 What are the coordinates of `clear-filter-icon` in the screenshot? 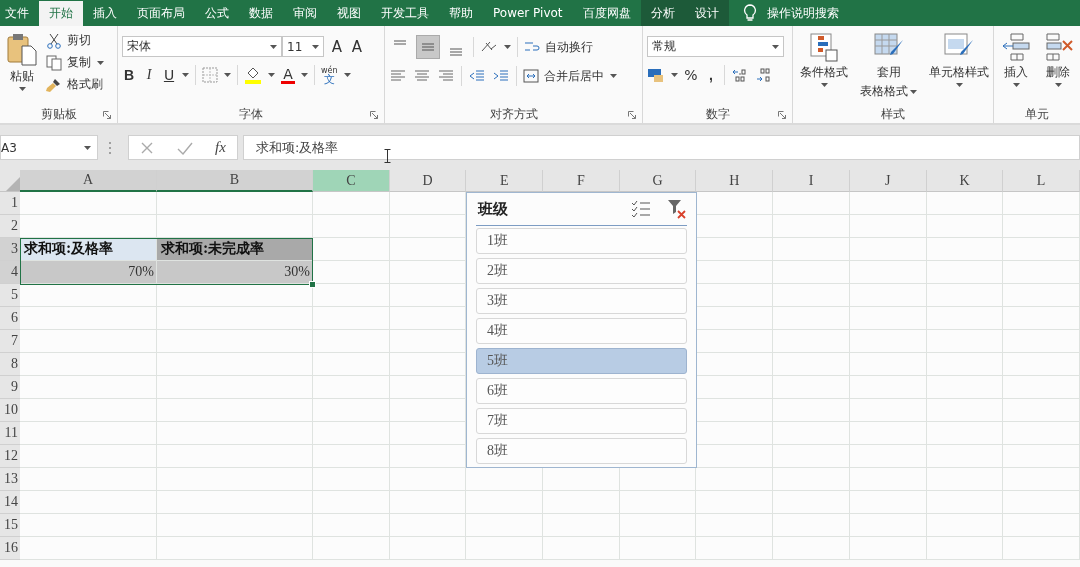 It's located at (677, 209).